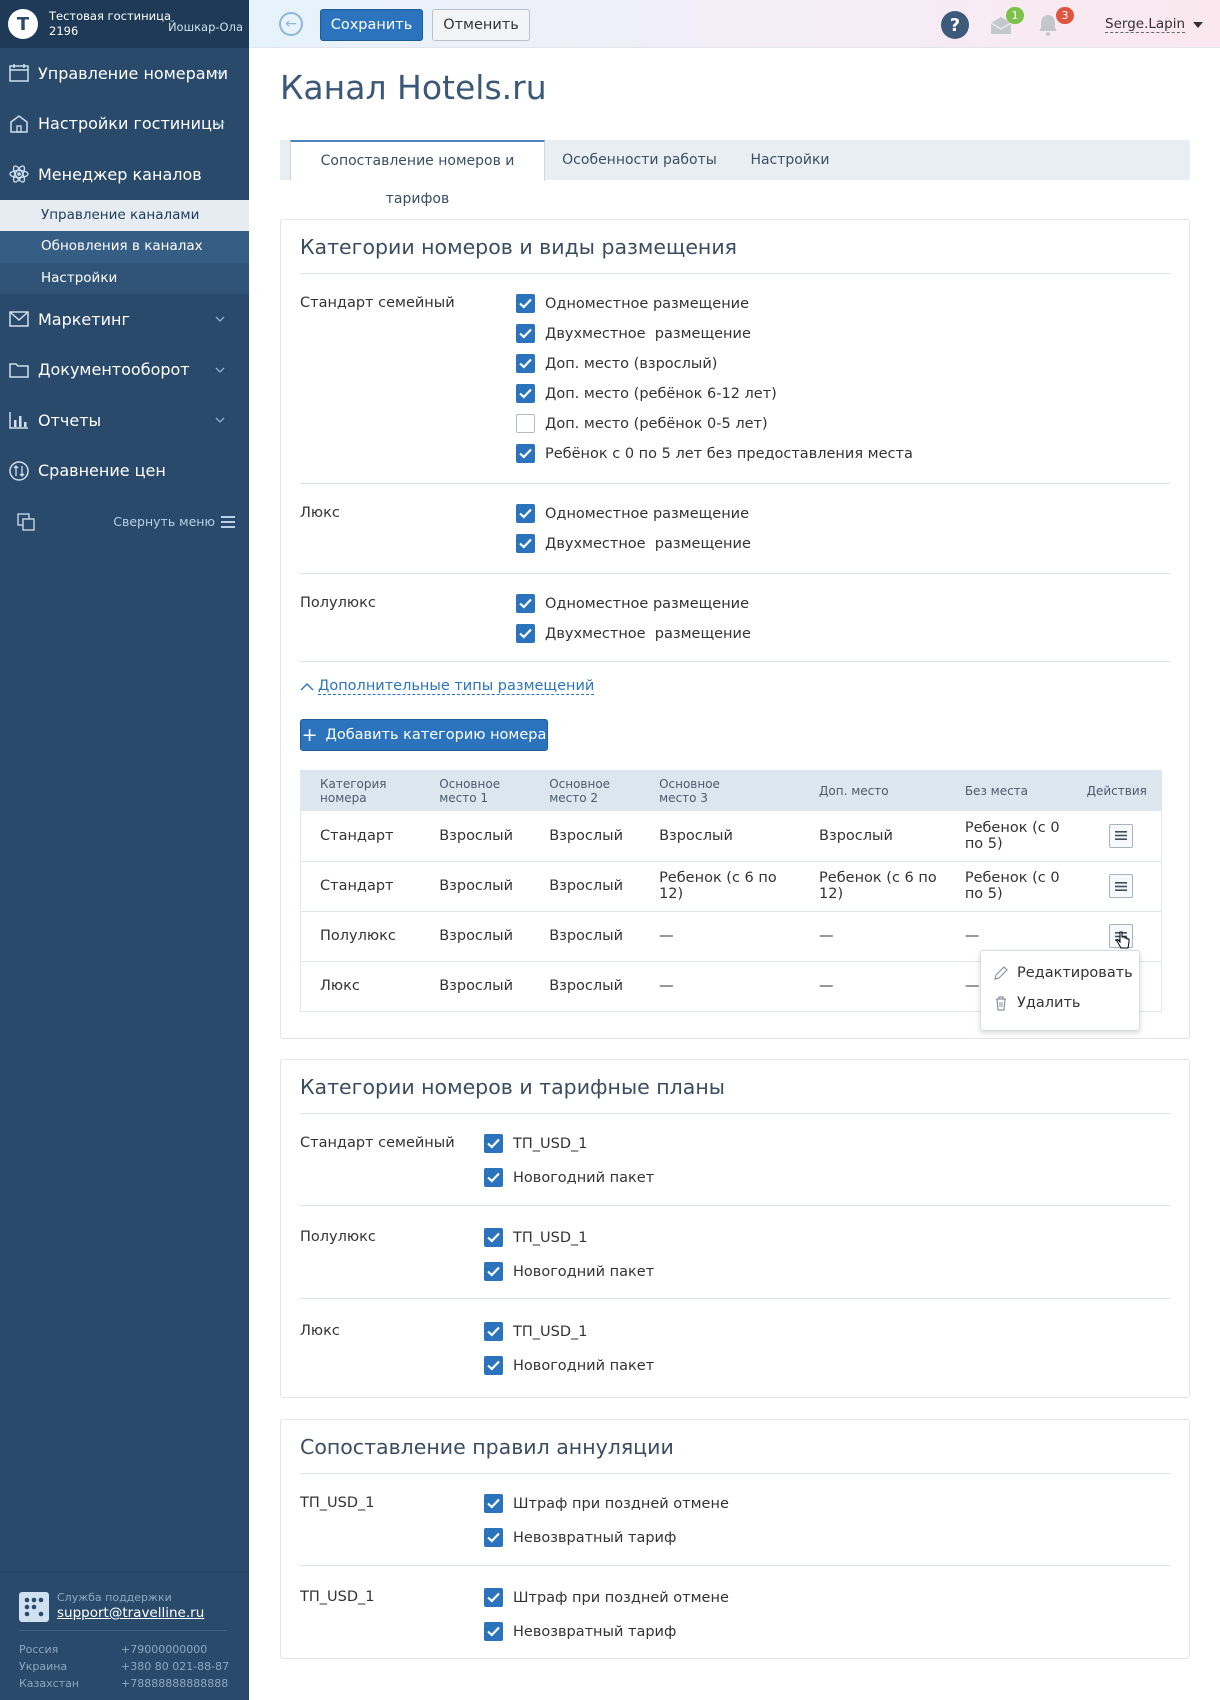 Image resolution: width=1220 pixels, height=1700 pixels. What do you see at coordinates (1036, 1003) in the screenshot?
I see `menu-item-delete: Удалить` at bounding box center [1036, 1003].